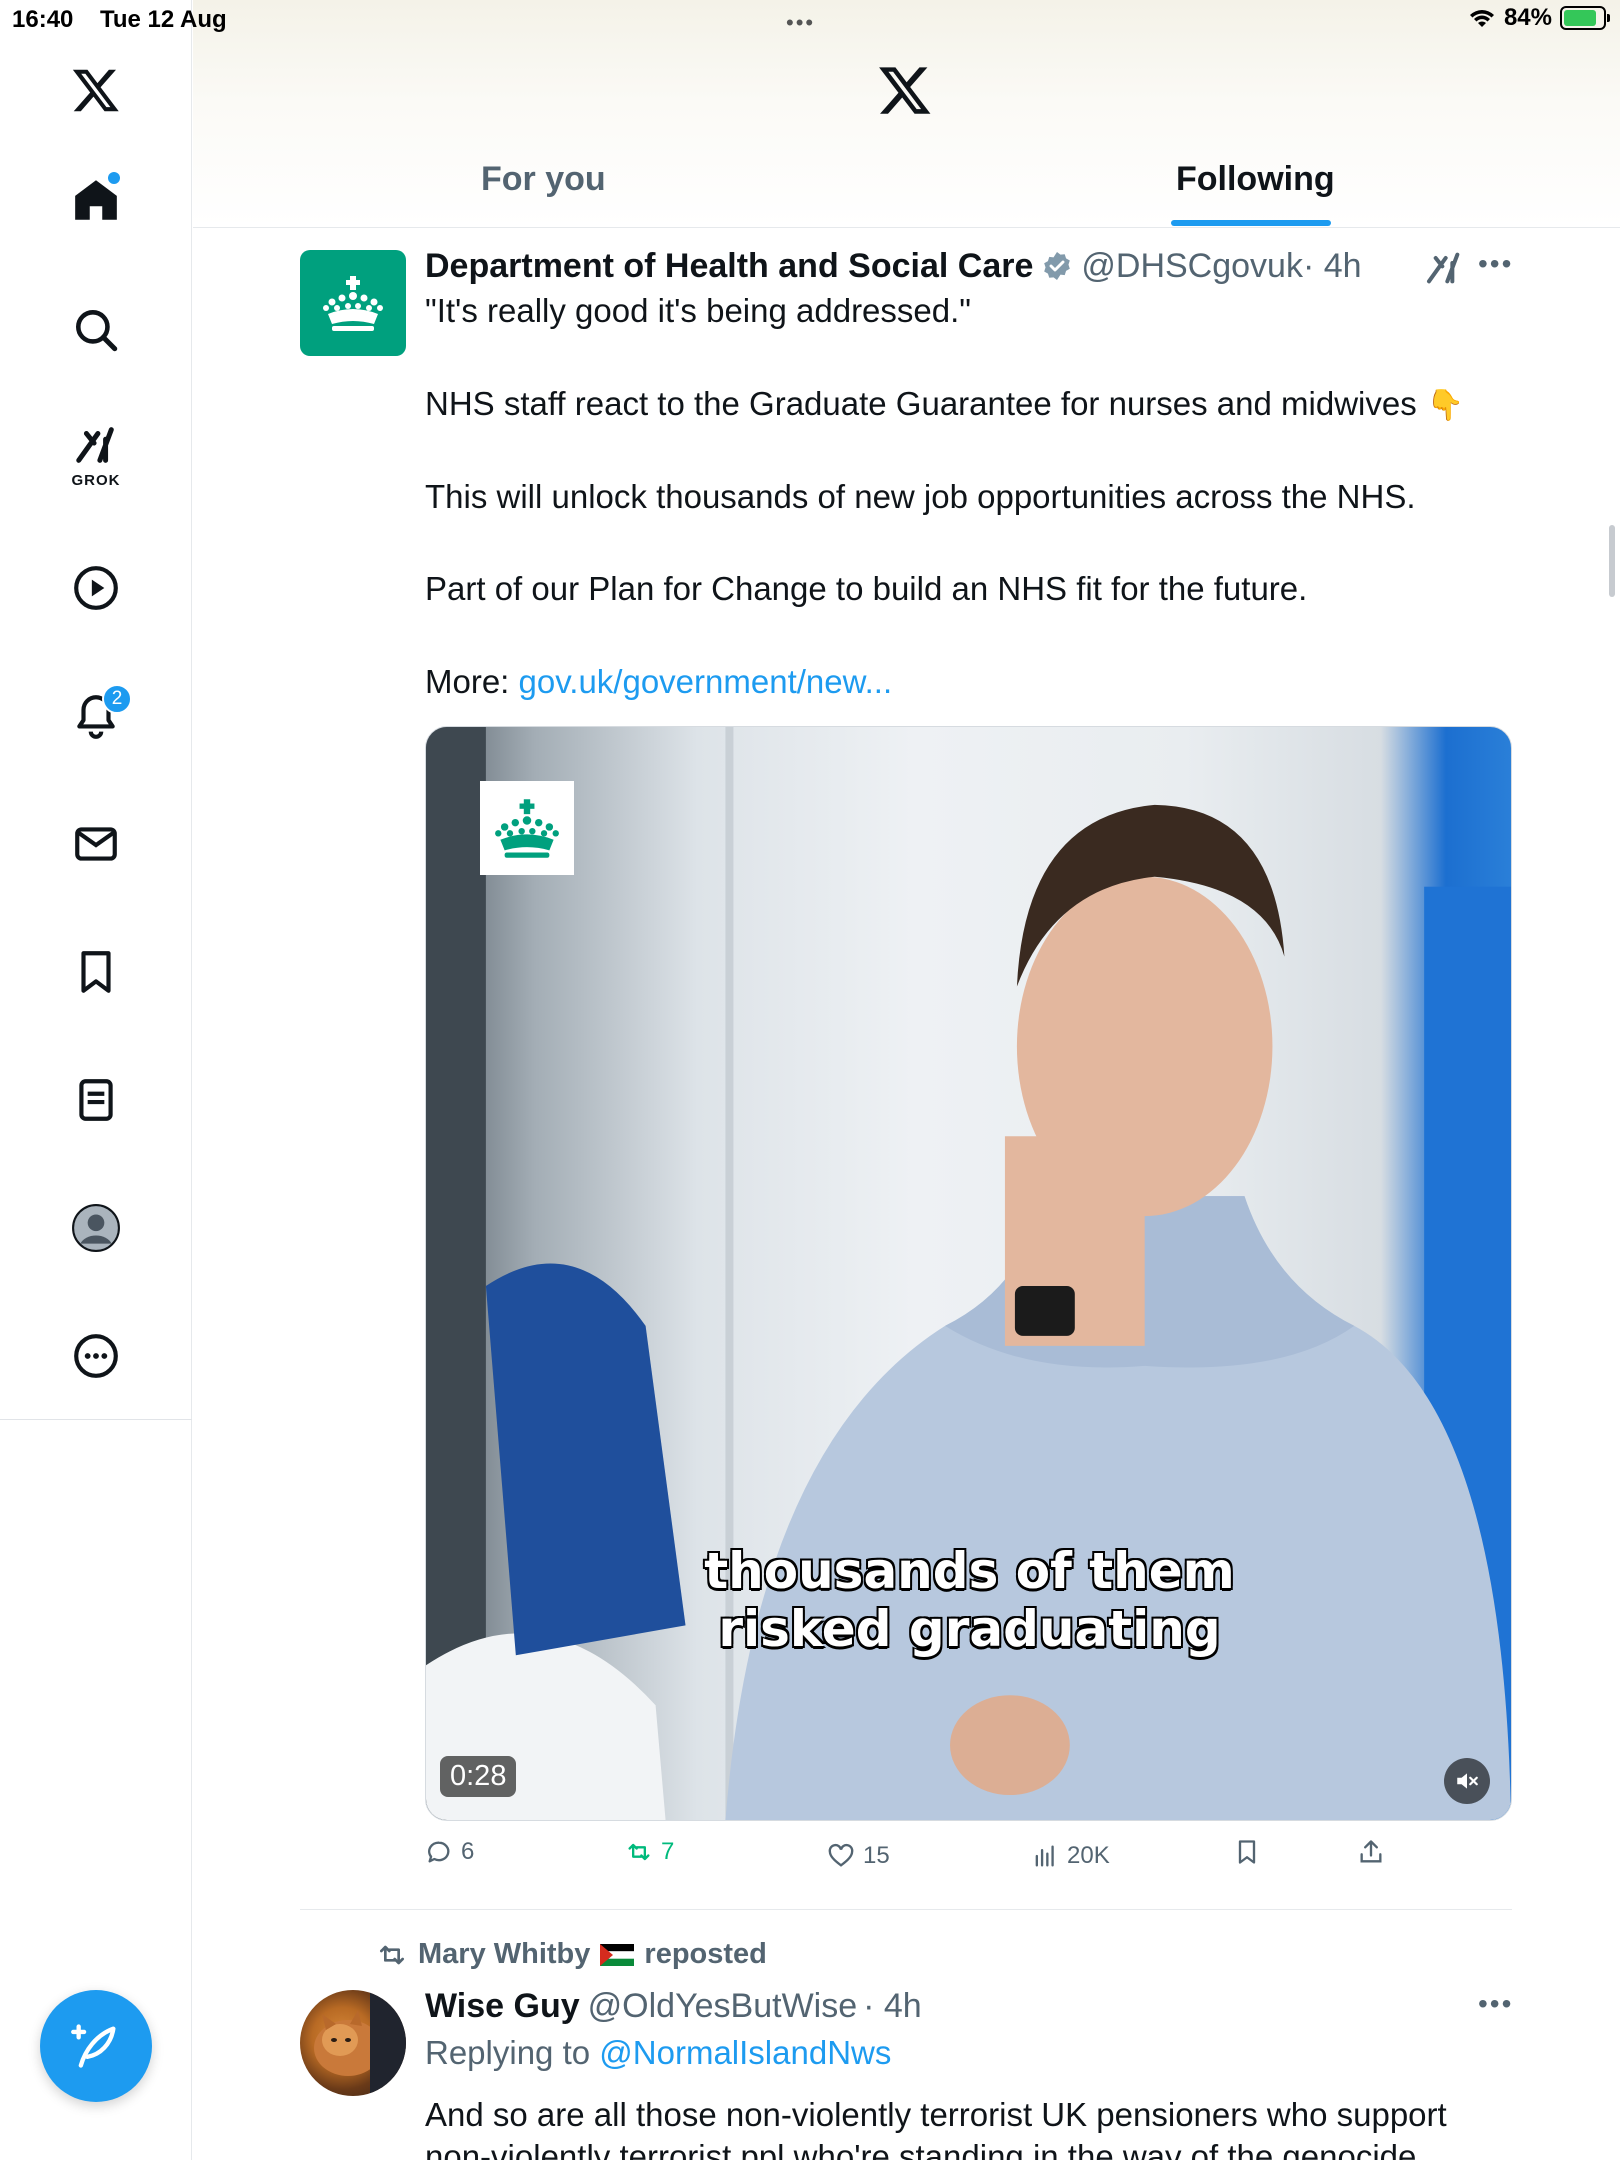 The width and height of the screenshot is (1620, 2160). I want to click on post-header: Wise Guy @OldYesButWise · 4h, so click(673, 2006).